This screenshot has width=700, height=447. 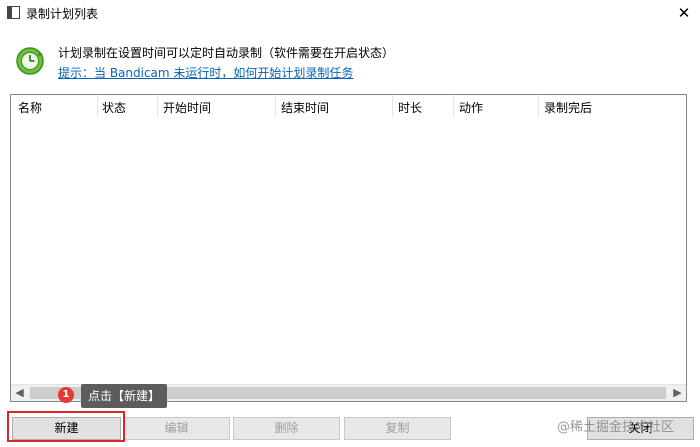 I want to click on app-icon, so click(x=13, y=12).